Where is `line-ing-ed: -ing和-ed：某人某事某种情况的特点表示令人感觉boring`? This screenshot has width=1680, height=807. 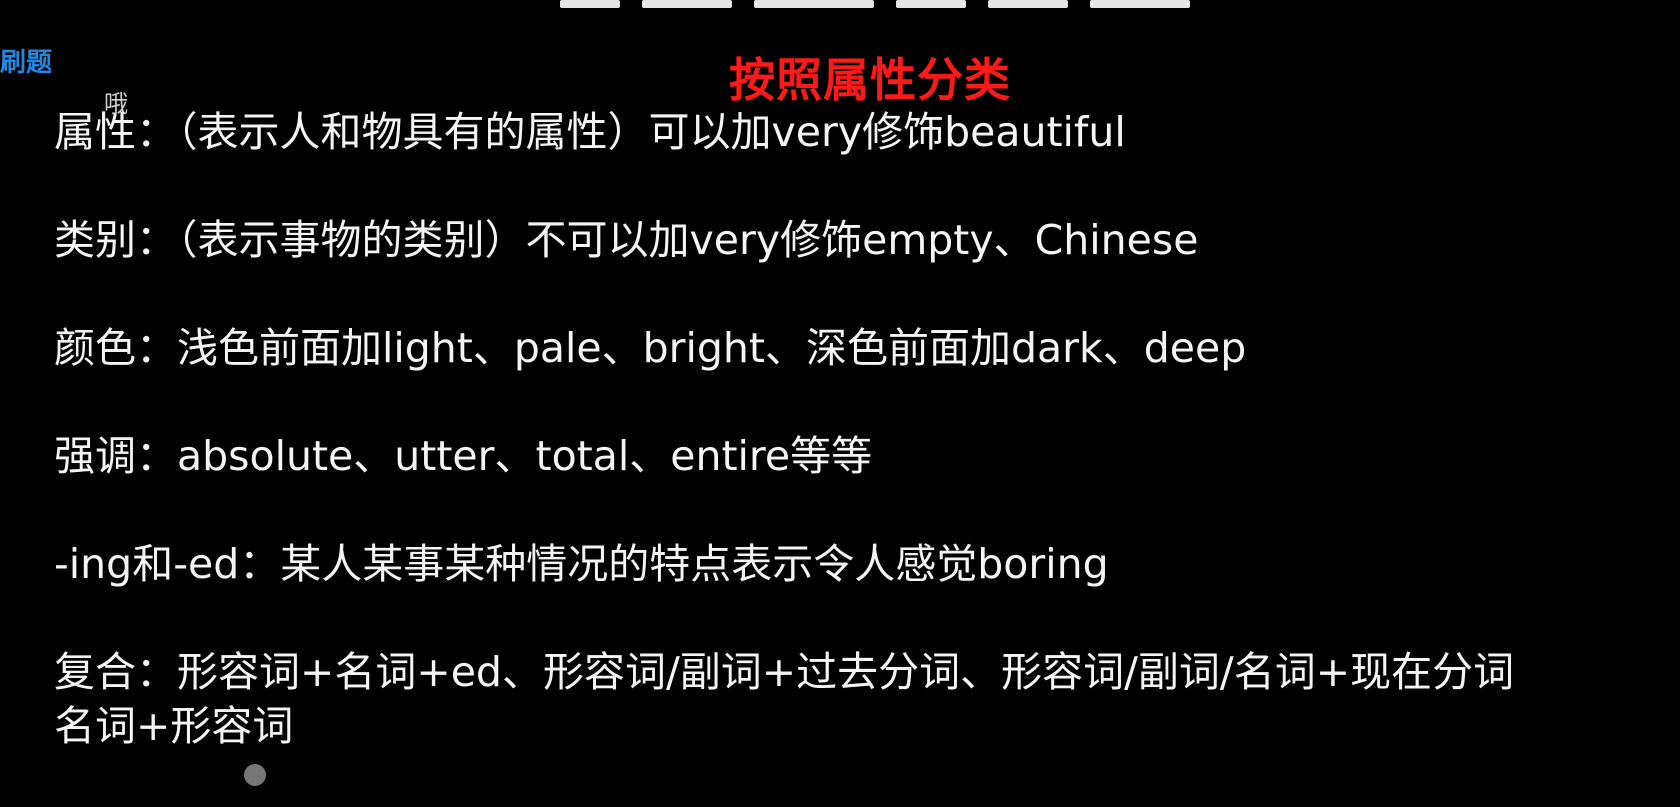 line-ing-ed: -ing和-ed：某人某事某种情况的特点表示令人感觉boring is located at coordinates (581, 564).